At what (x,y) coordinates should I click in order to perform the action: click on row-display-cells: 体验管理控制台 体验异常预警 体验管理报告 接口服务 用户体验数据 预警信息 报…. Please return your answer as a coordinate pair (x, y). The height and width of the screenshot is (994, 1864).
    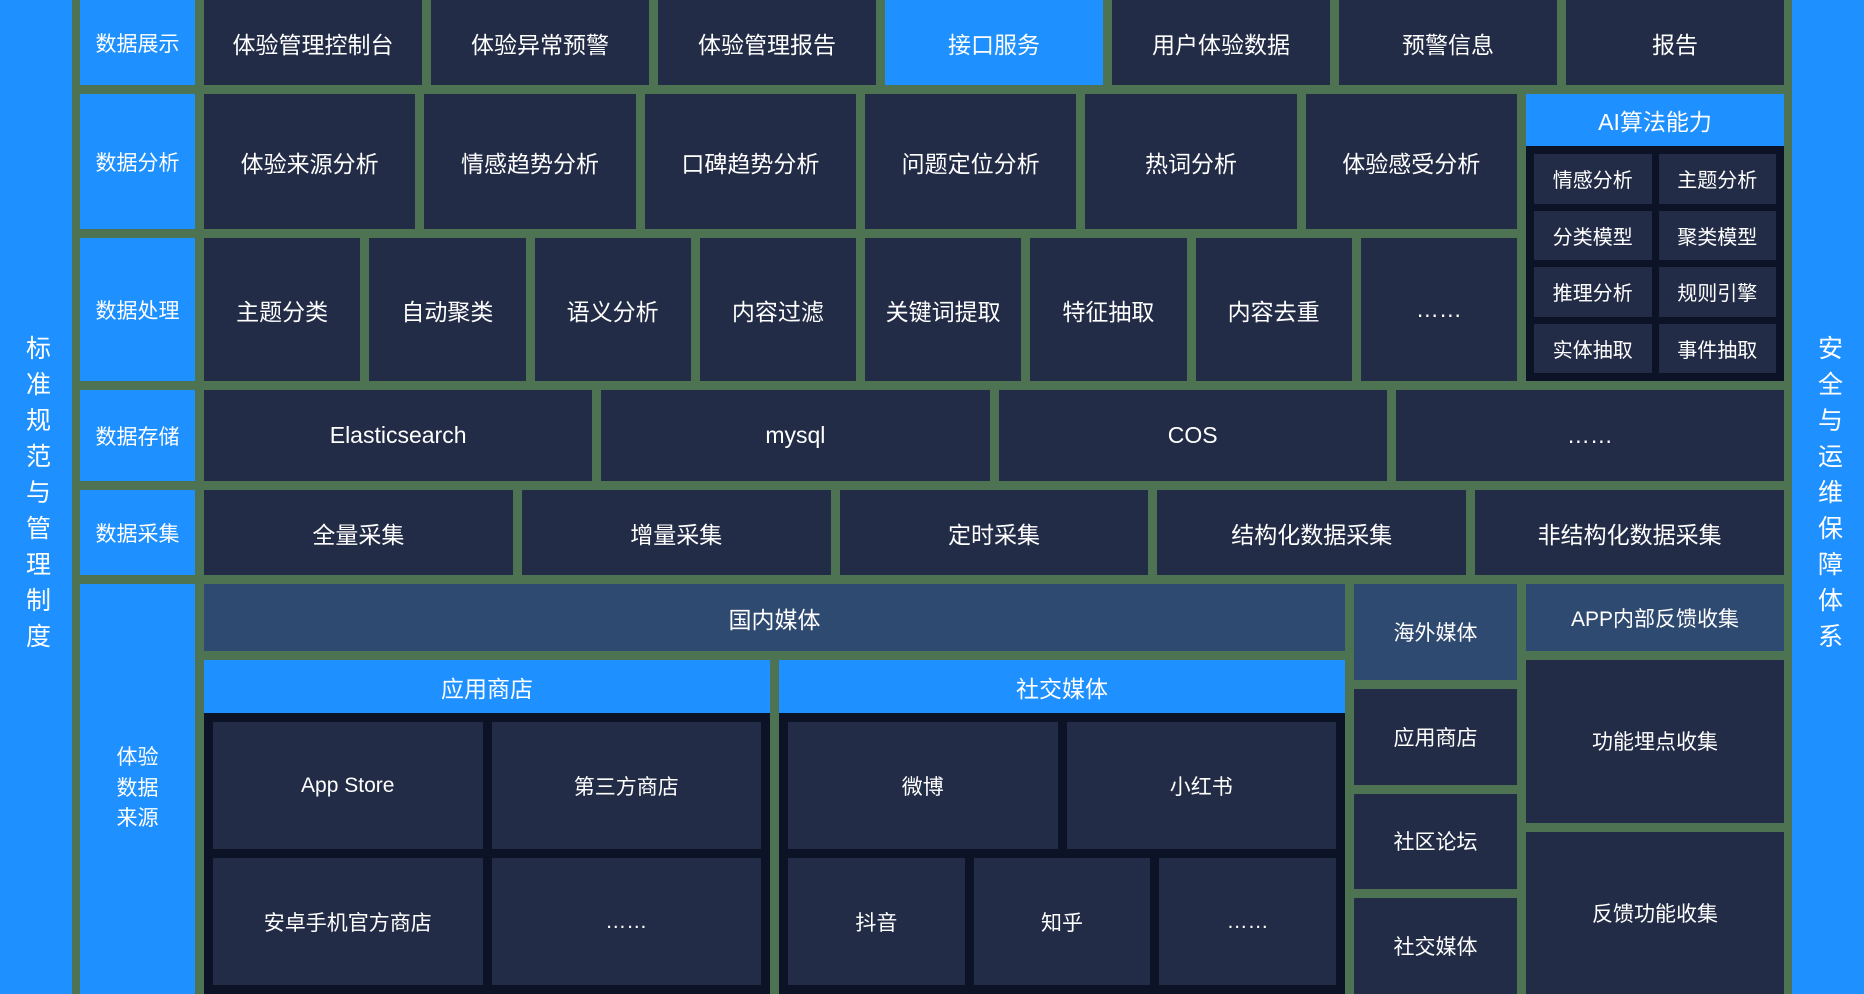
    Looking at the image, I should click on (994, 42).